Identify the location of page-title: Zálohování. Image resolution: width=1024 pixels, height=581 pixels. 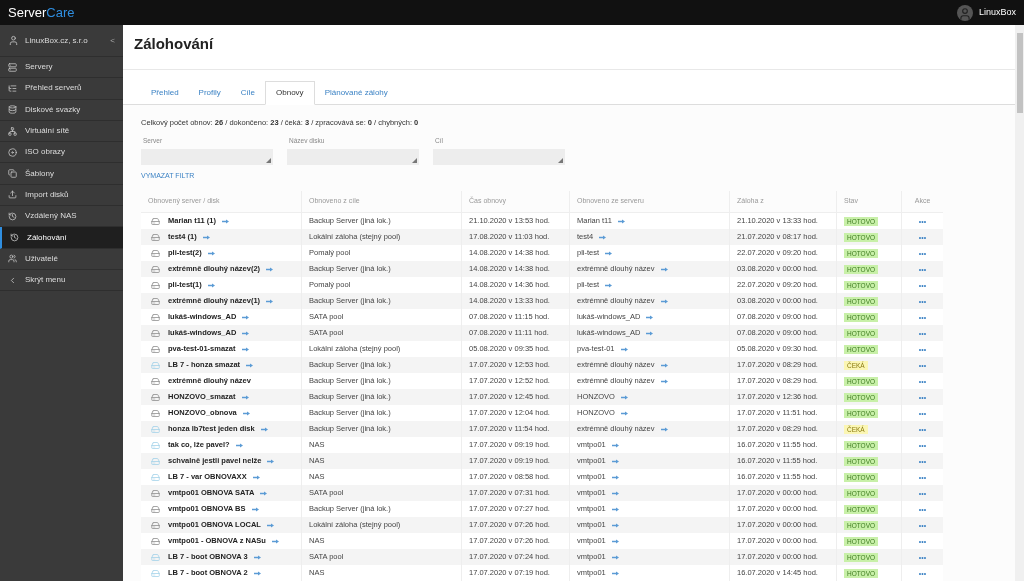
(174, 44).